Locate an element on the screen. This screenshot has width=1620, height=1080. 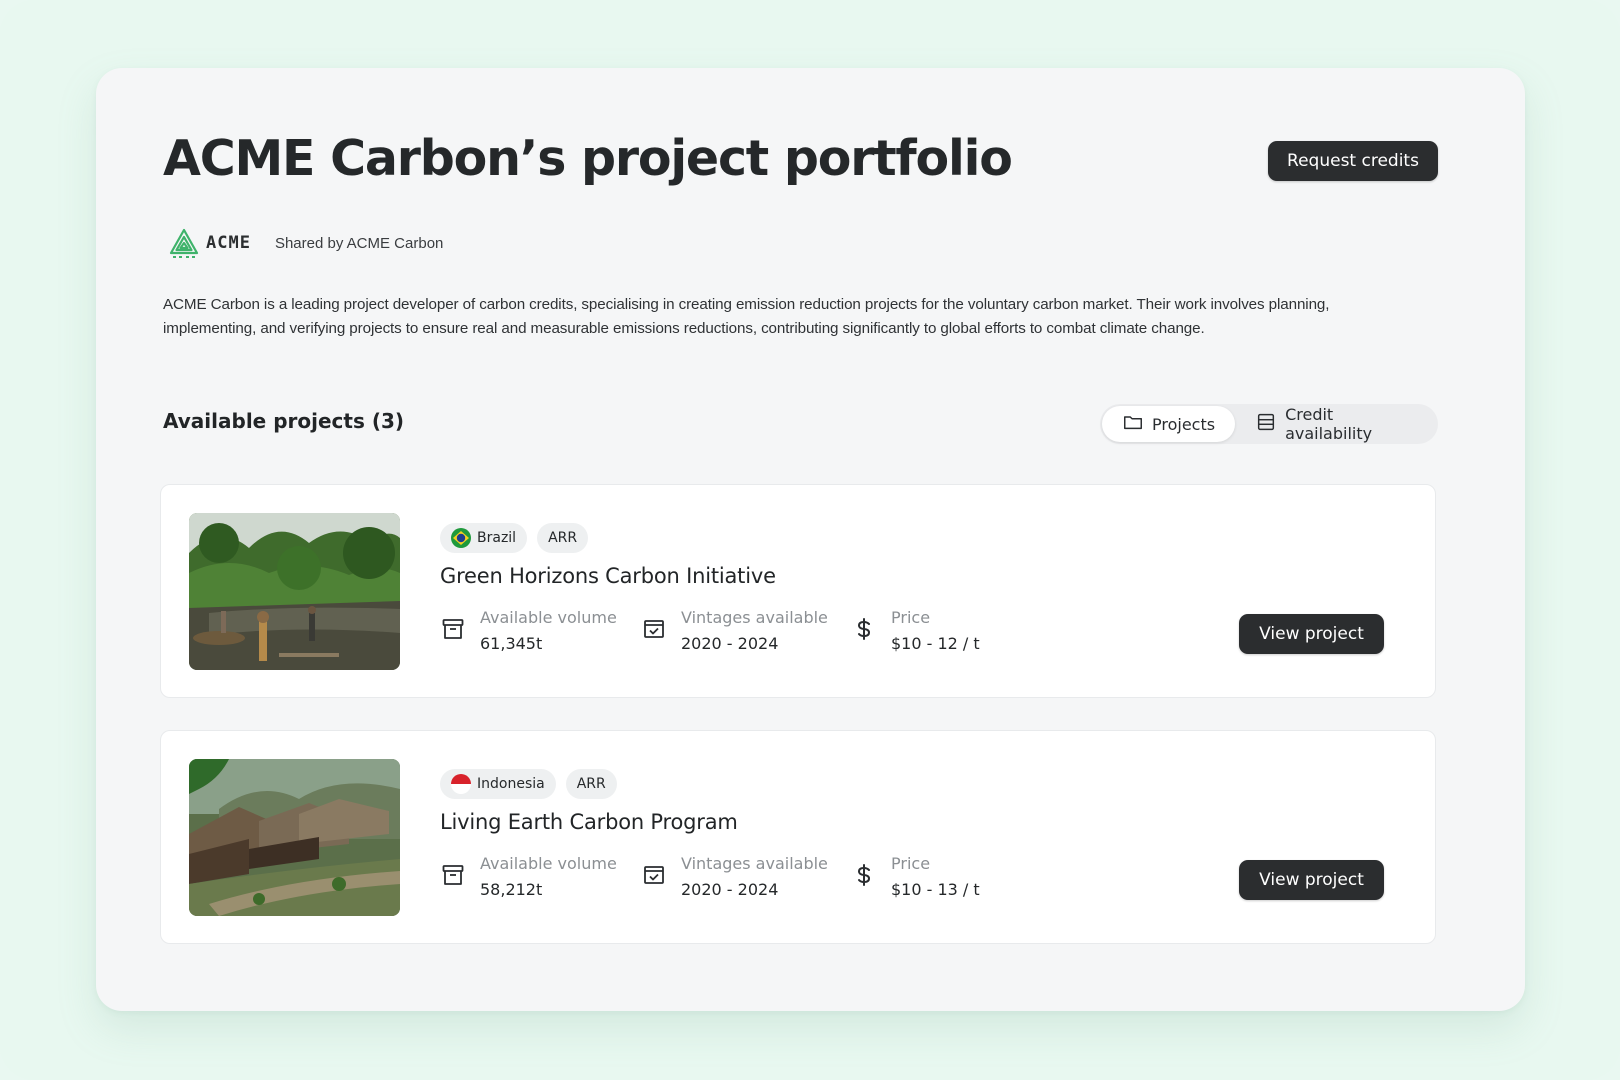
view-toggle: Projects Credit availability is located at coordinates (1269, 424).